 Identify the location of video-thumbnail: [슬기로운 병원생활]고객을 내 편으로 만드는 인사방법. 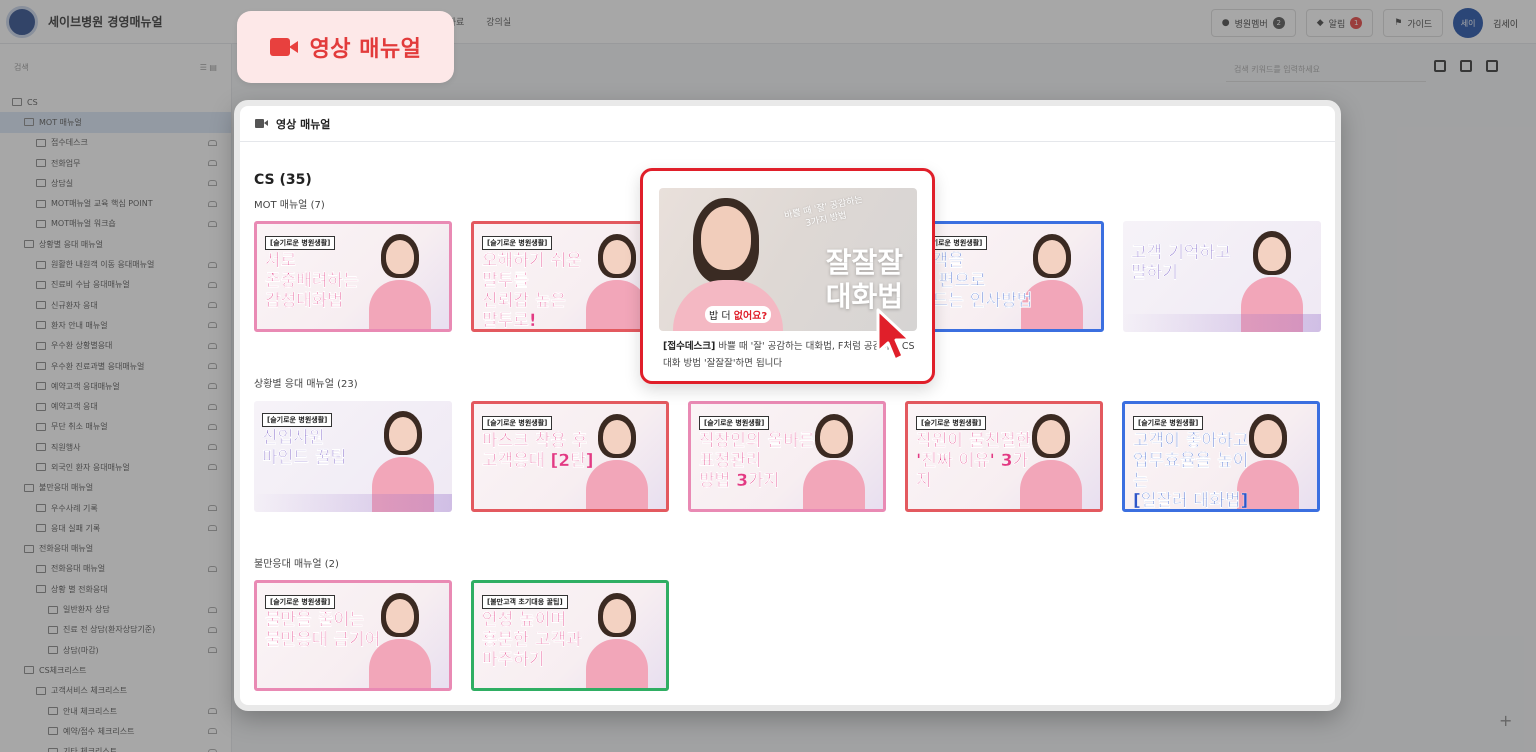
(1005, 276).